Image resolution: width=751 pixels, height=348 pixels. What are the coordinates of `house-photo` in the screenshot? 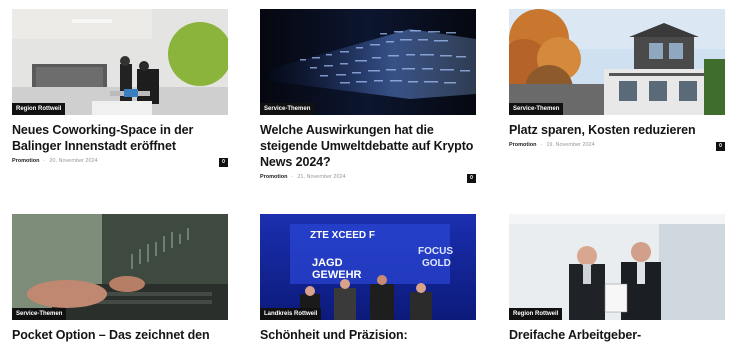 It's located at (617, 62).